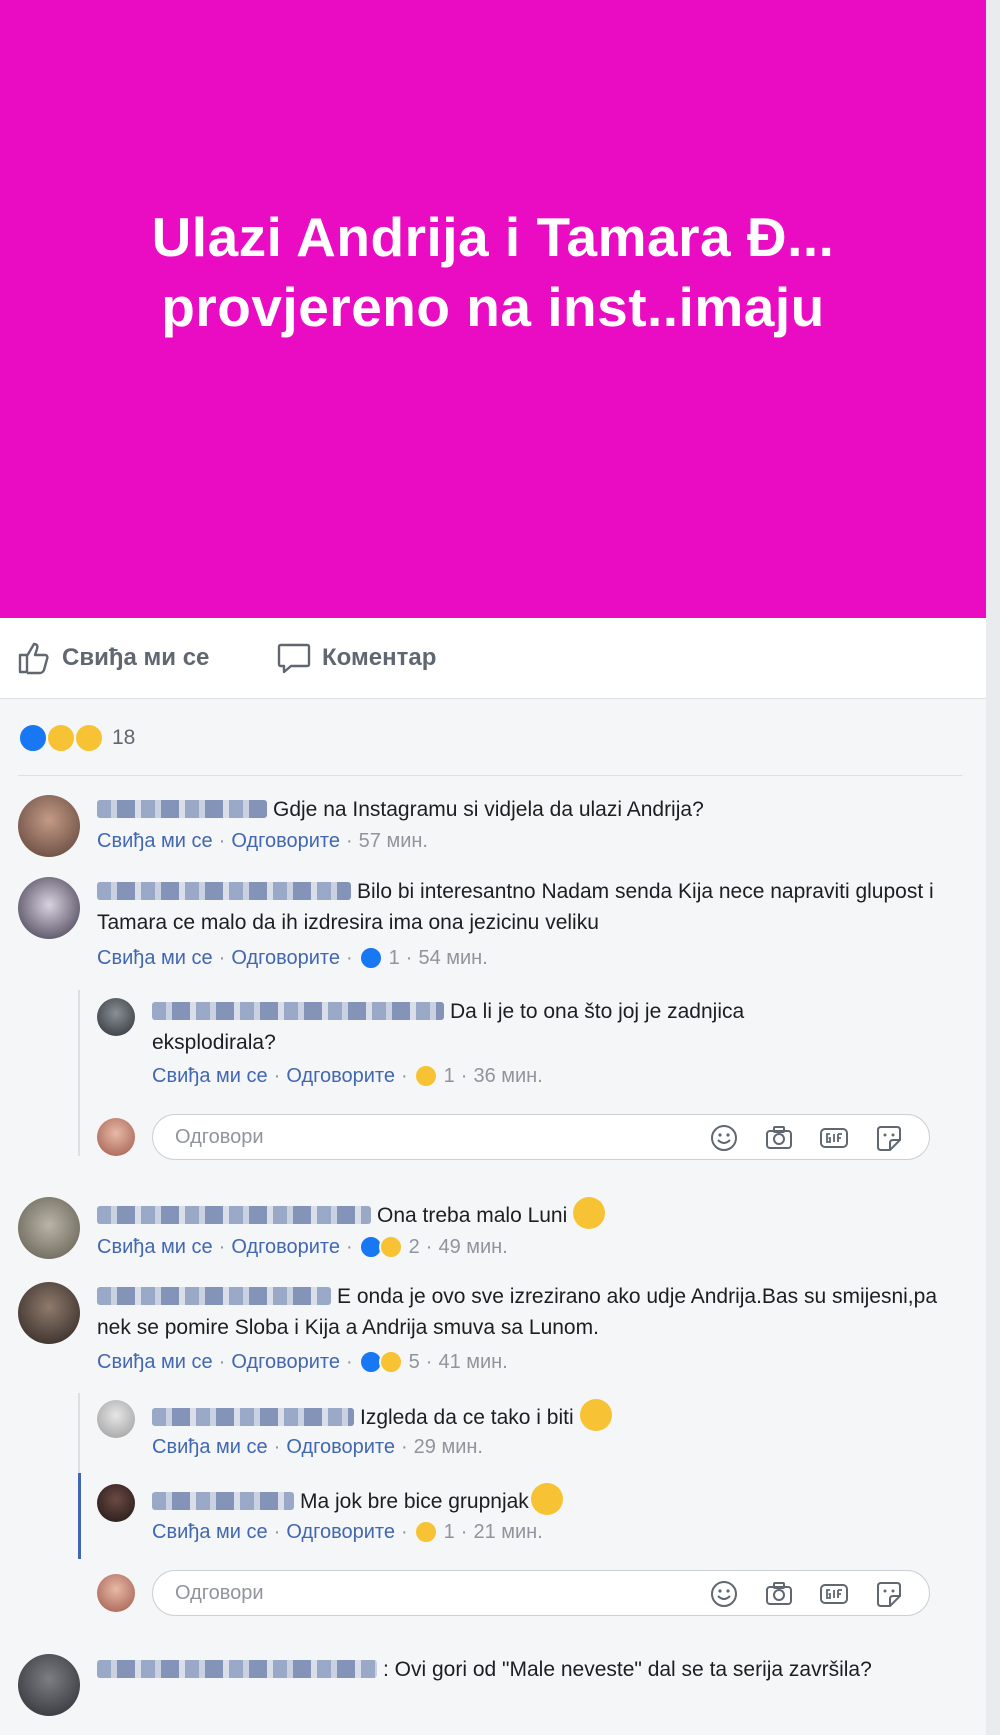 The image size is (1000, 1735). I want to click on reply-text: Ma jok bre bice grupnjak, so click(502, 1500).